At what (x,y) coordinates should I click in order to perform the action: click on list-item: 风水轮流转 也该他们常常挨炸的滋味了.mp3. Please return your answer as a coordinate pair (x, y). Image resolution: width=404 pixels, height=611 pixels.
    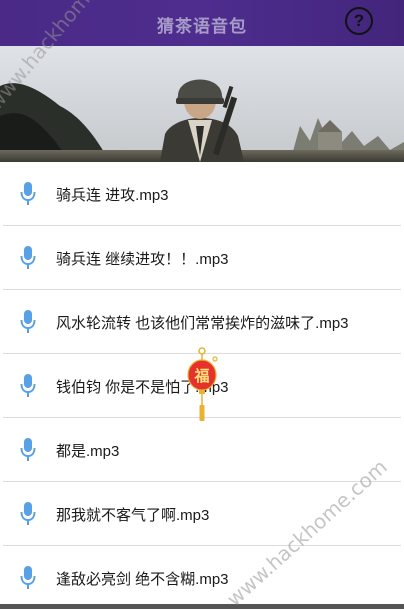
    Looking at the image, I should click on (202, 322).